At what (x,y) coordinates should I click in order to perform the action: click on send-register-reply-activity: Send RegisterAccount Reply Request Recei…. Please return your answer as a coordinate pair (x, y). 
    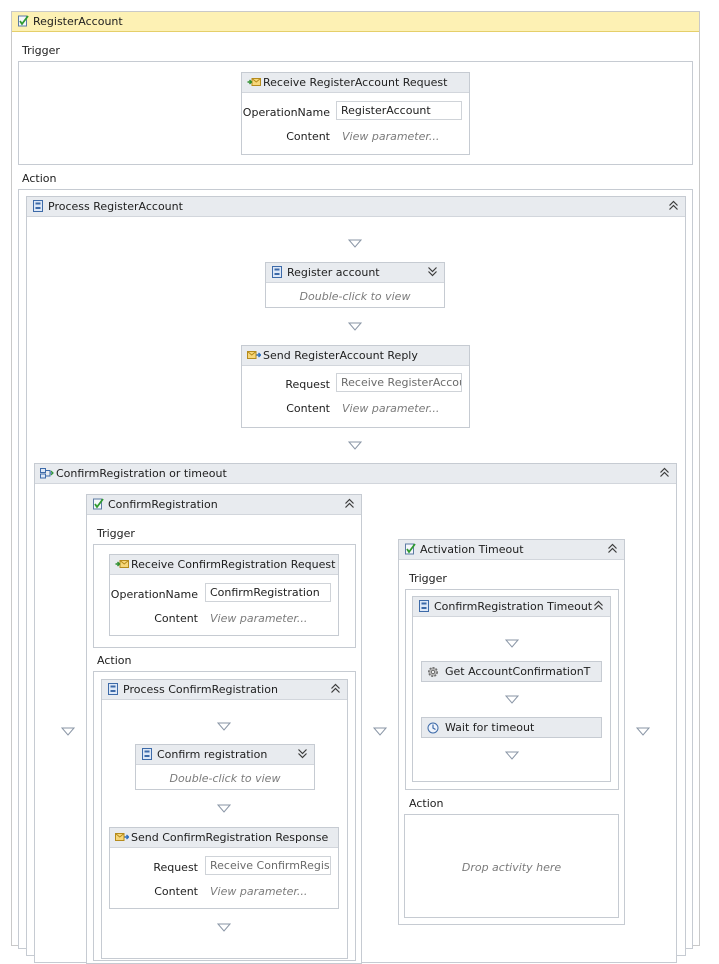
    Looking at the image, I should click on (355, 386).